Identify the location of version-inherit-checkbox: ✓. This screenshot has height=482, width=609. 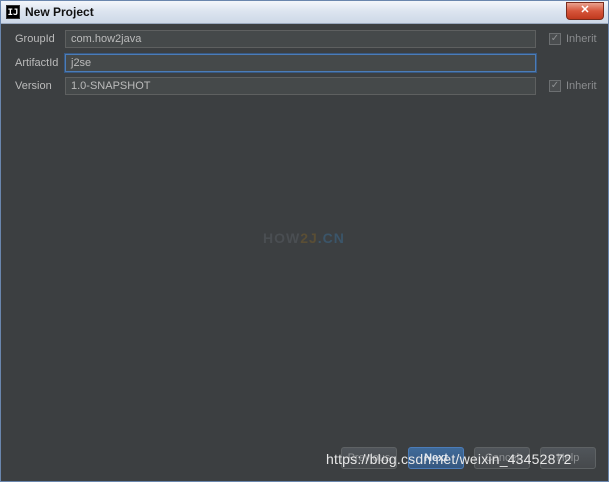
(555, 86).